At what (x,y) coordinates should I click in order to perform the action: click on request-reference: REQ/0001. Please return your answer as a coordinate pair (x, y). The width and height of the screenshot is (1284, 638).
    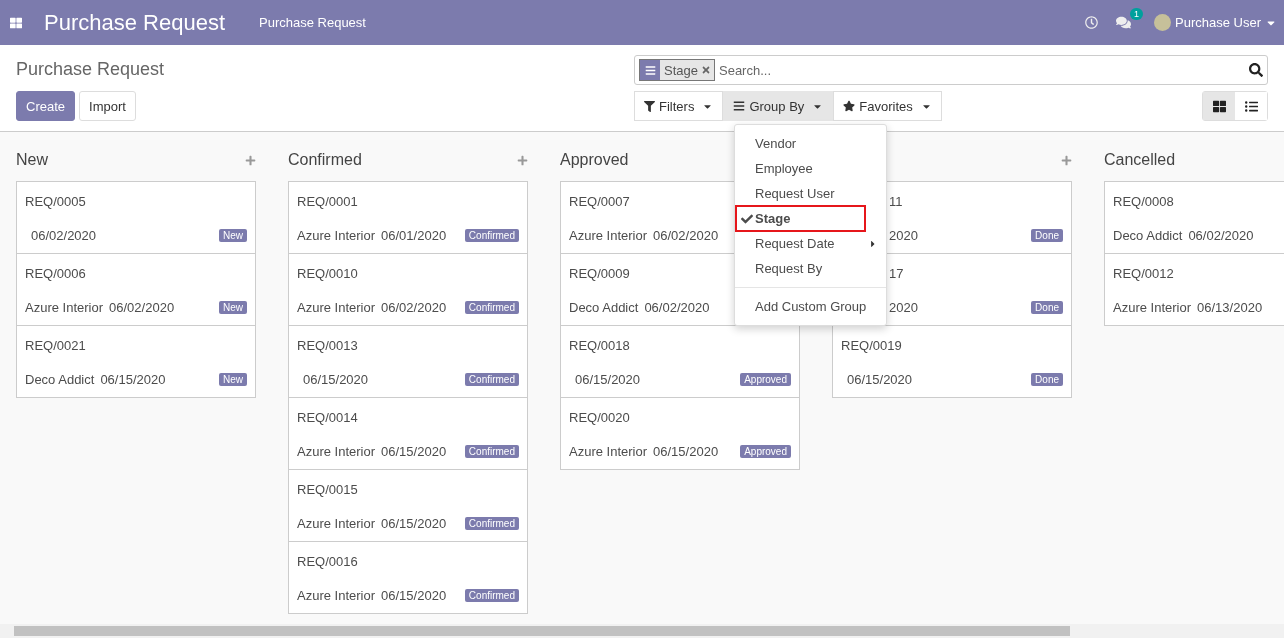
    Looking at the image, I should click on (327, 201).